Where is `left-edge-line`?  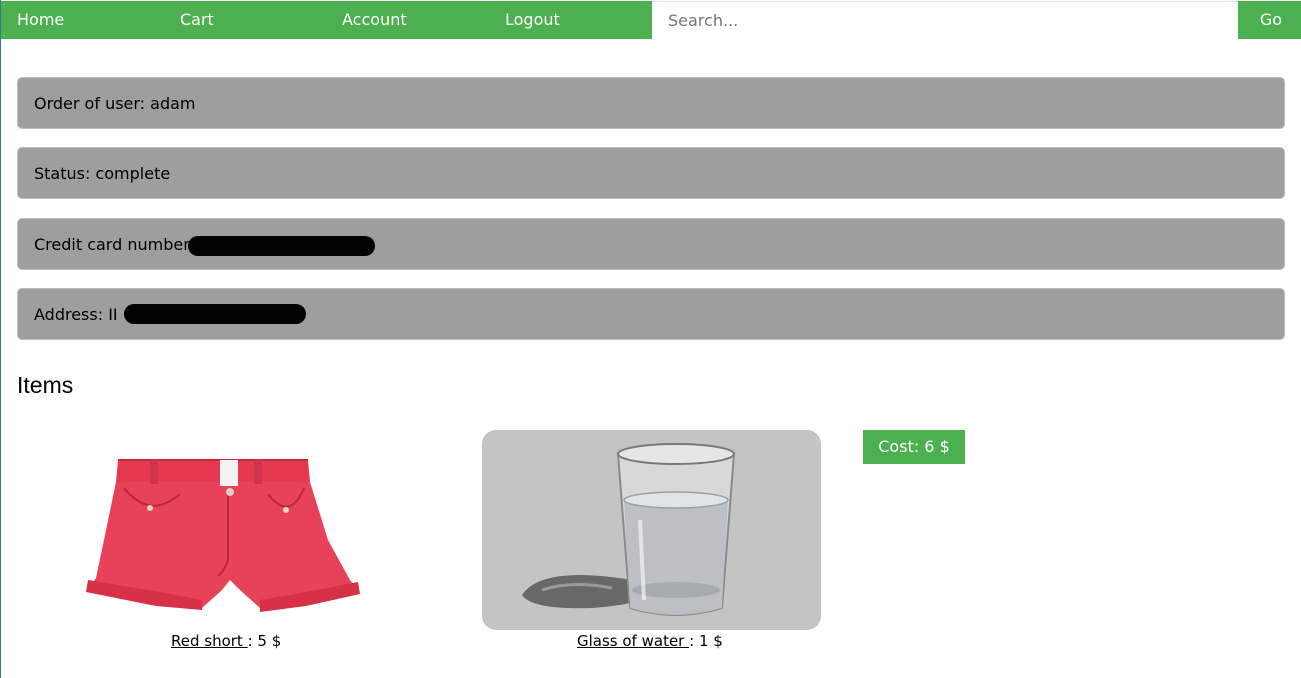
left-edge-line is located at coordinates (0, 339).